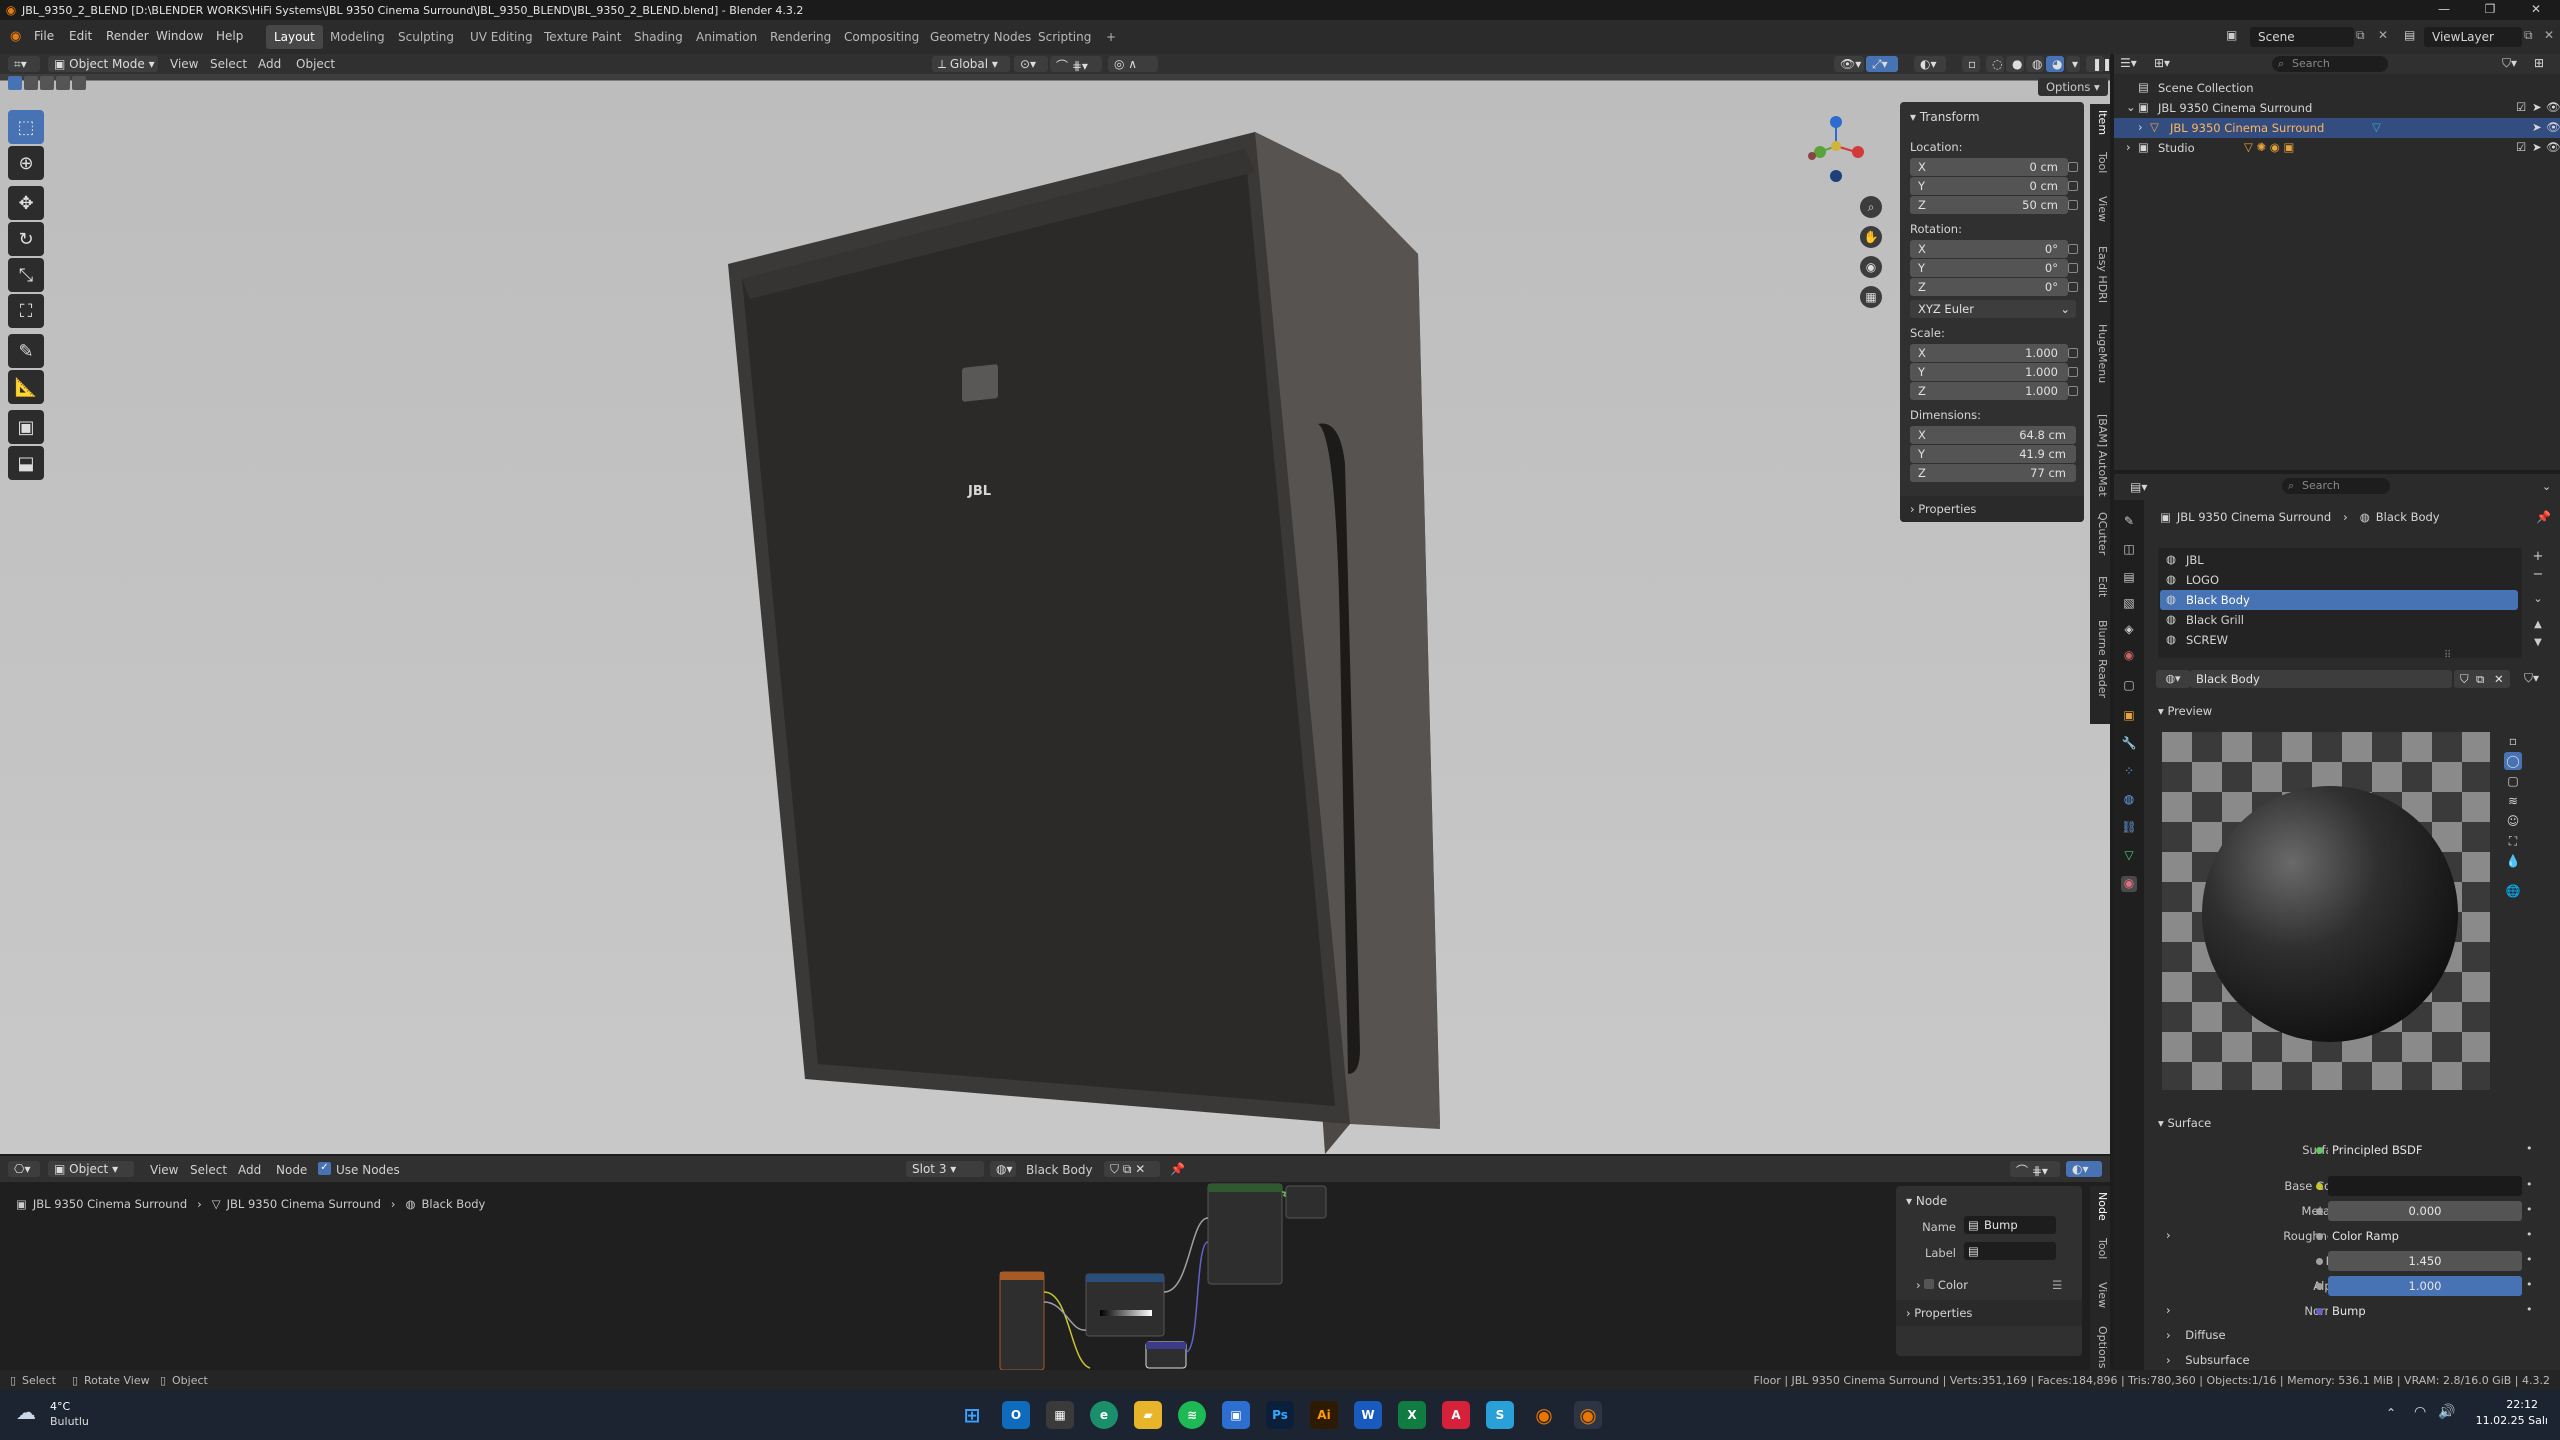 The width and height of the screenshot is (2560, 1440). Describe the element at coordinates (249, 1170) in the screenshot. I see `node-menu-add: Add` at that location.